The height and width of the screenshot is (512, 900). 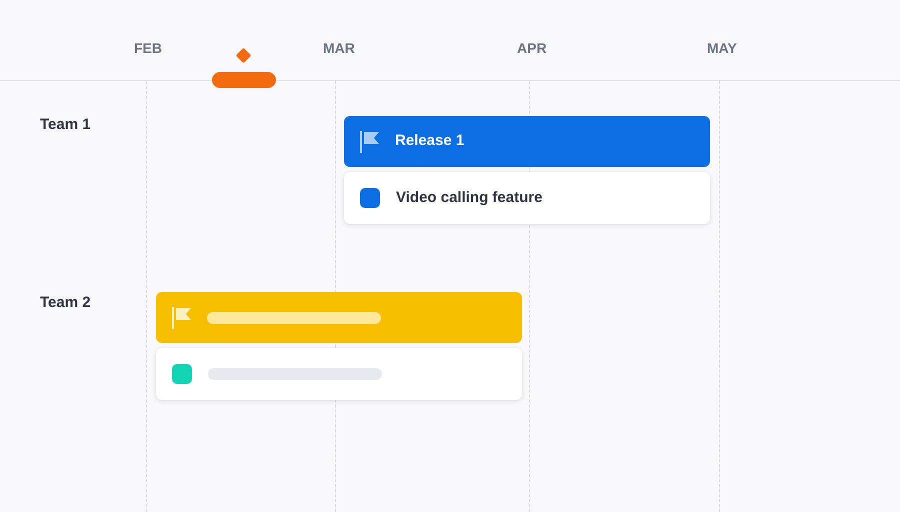 What do you see at coordinates (527, 141) in the screenshot?
I see `epic-bar: Release 1` at bounding box center [527, 141].